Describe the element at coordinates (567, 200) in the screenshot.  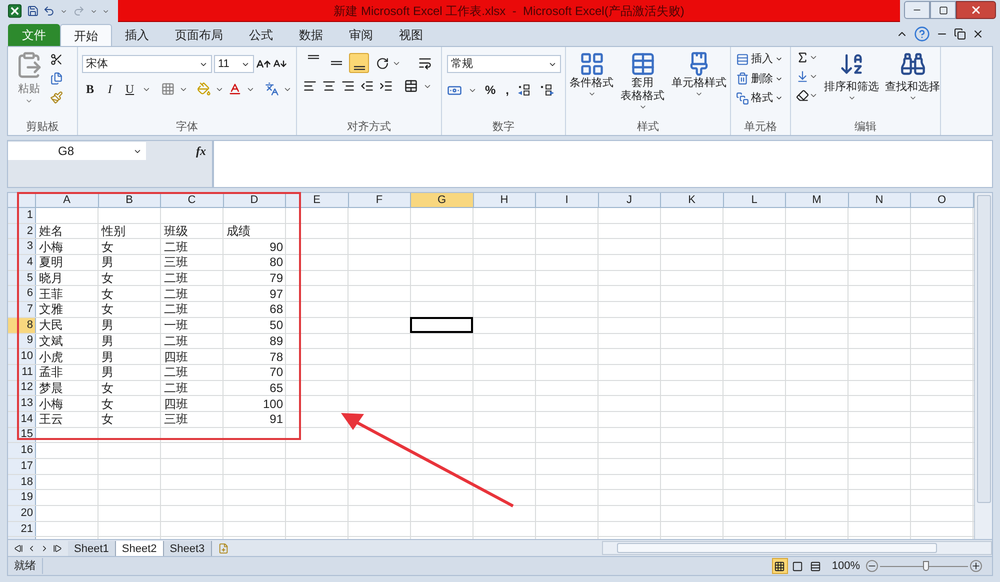
I see `column-header: I` at that location.